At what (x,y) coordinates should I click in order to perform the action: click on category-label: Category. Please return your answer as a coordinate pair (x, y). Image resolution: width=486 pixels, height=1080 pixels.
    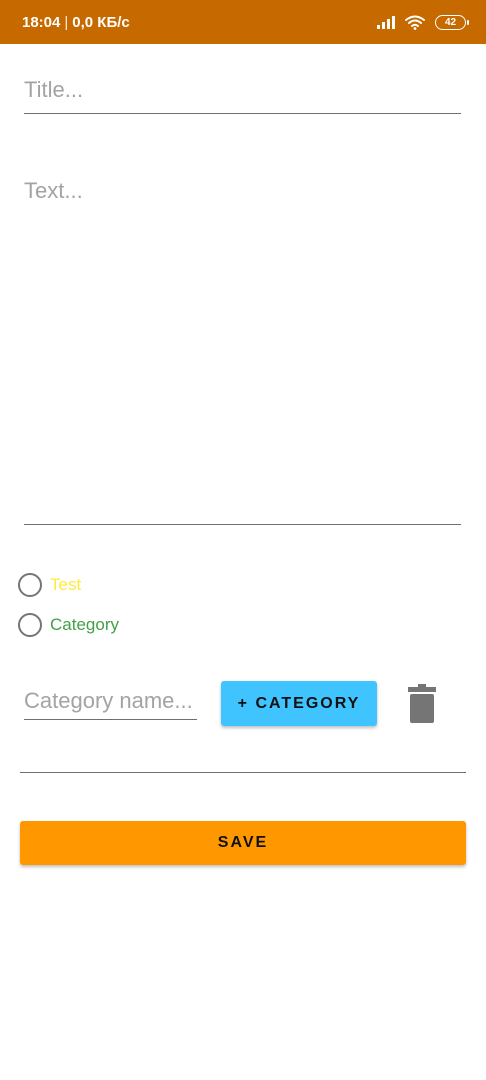
    Looking at the image, I should click on (84, 624).